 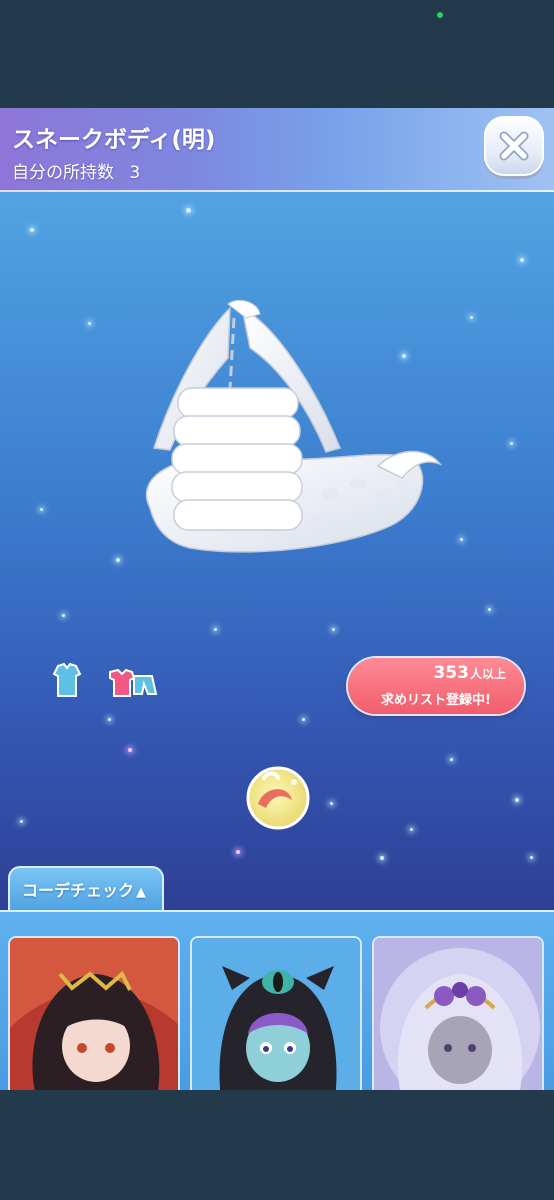 What do you see at coordinates (114, 140) in the screenshot?
I see `item-title: スネークボディ(明)` at bounding box center [114, 140].